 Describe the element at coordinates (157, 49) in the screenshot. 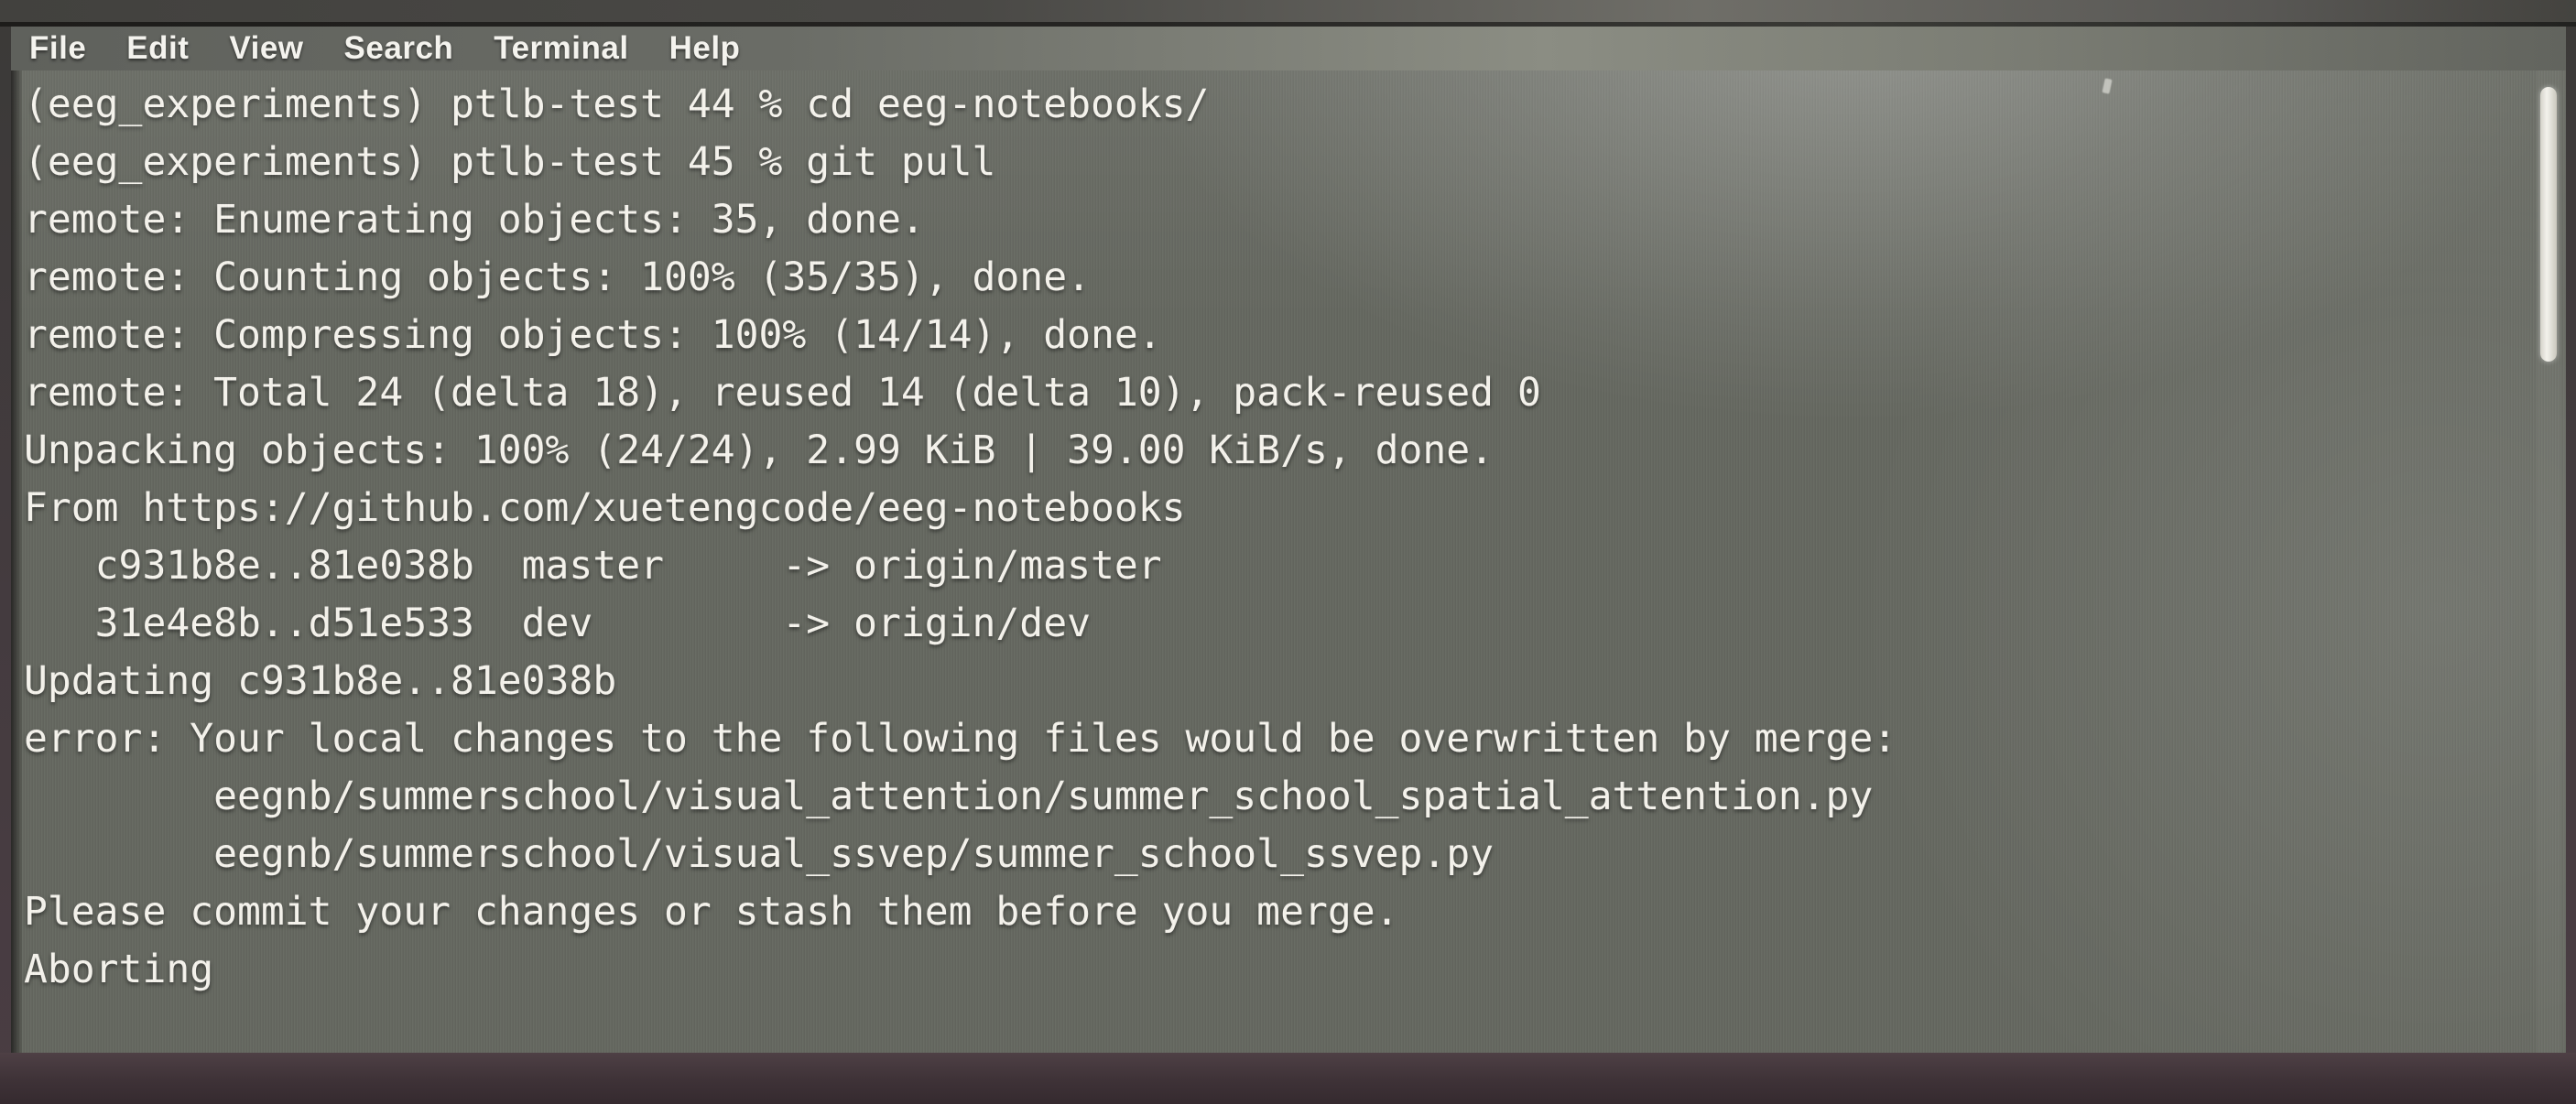

I see `menu-item-edit: Edit` at that location.